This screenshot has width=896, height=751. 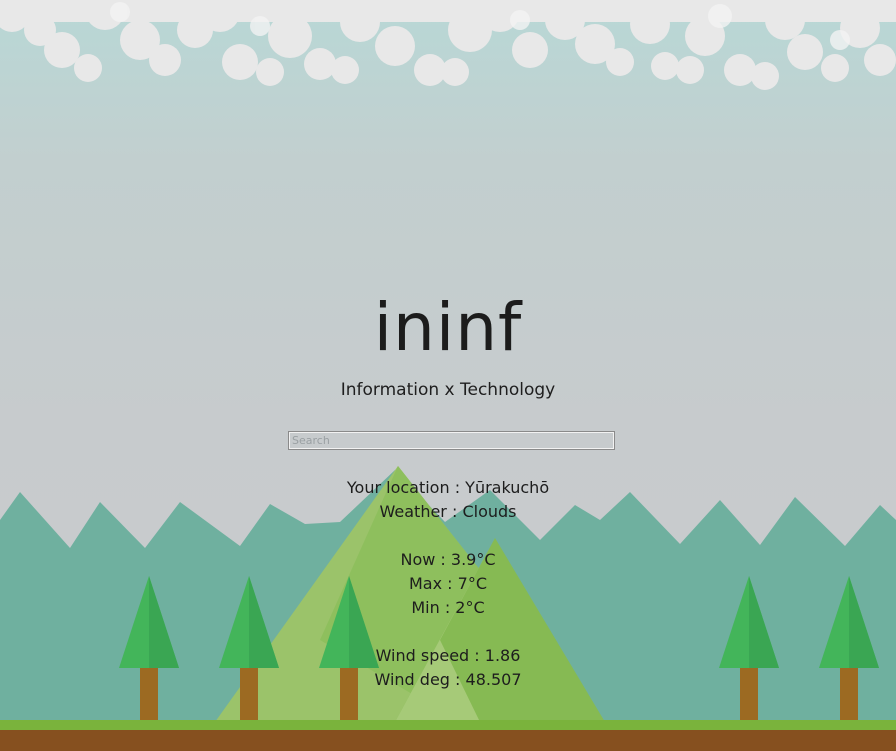 I want to click on weather-max: Max : 7°C, so click(x=448, y=583).